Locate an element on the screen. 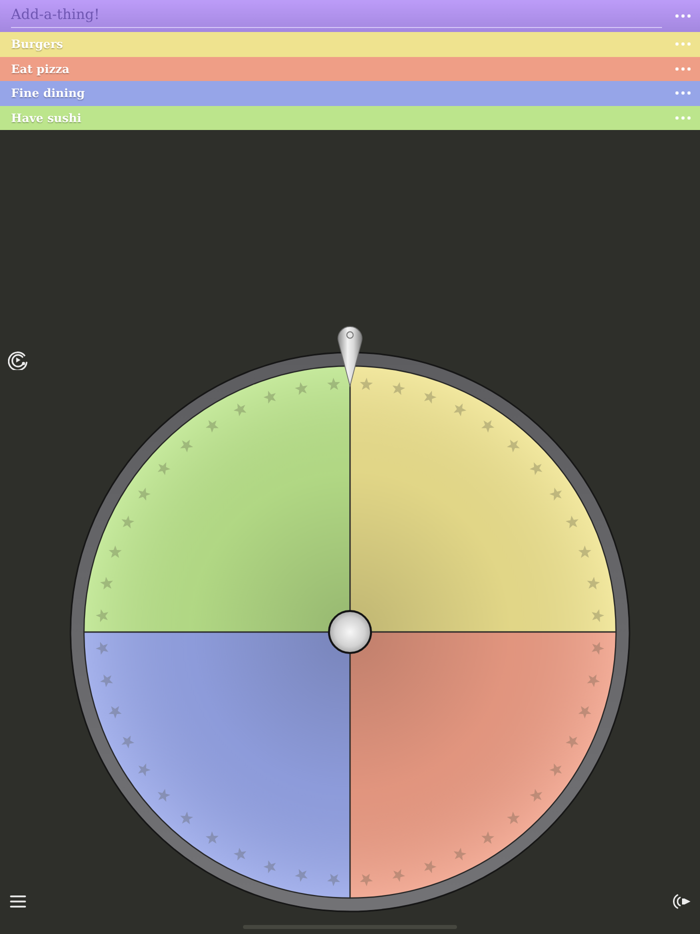 The width and height of the screenshot is (700, 934). add-thing-field: Add-a-thing! is located at coordinates (336, 15).